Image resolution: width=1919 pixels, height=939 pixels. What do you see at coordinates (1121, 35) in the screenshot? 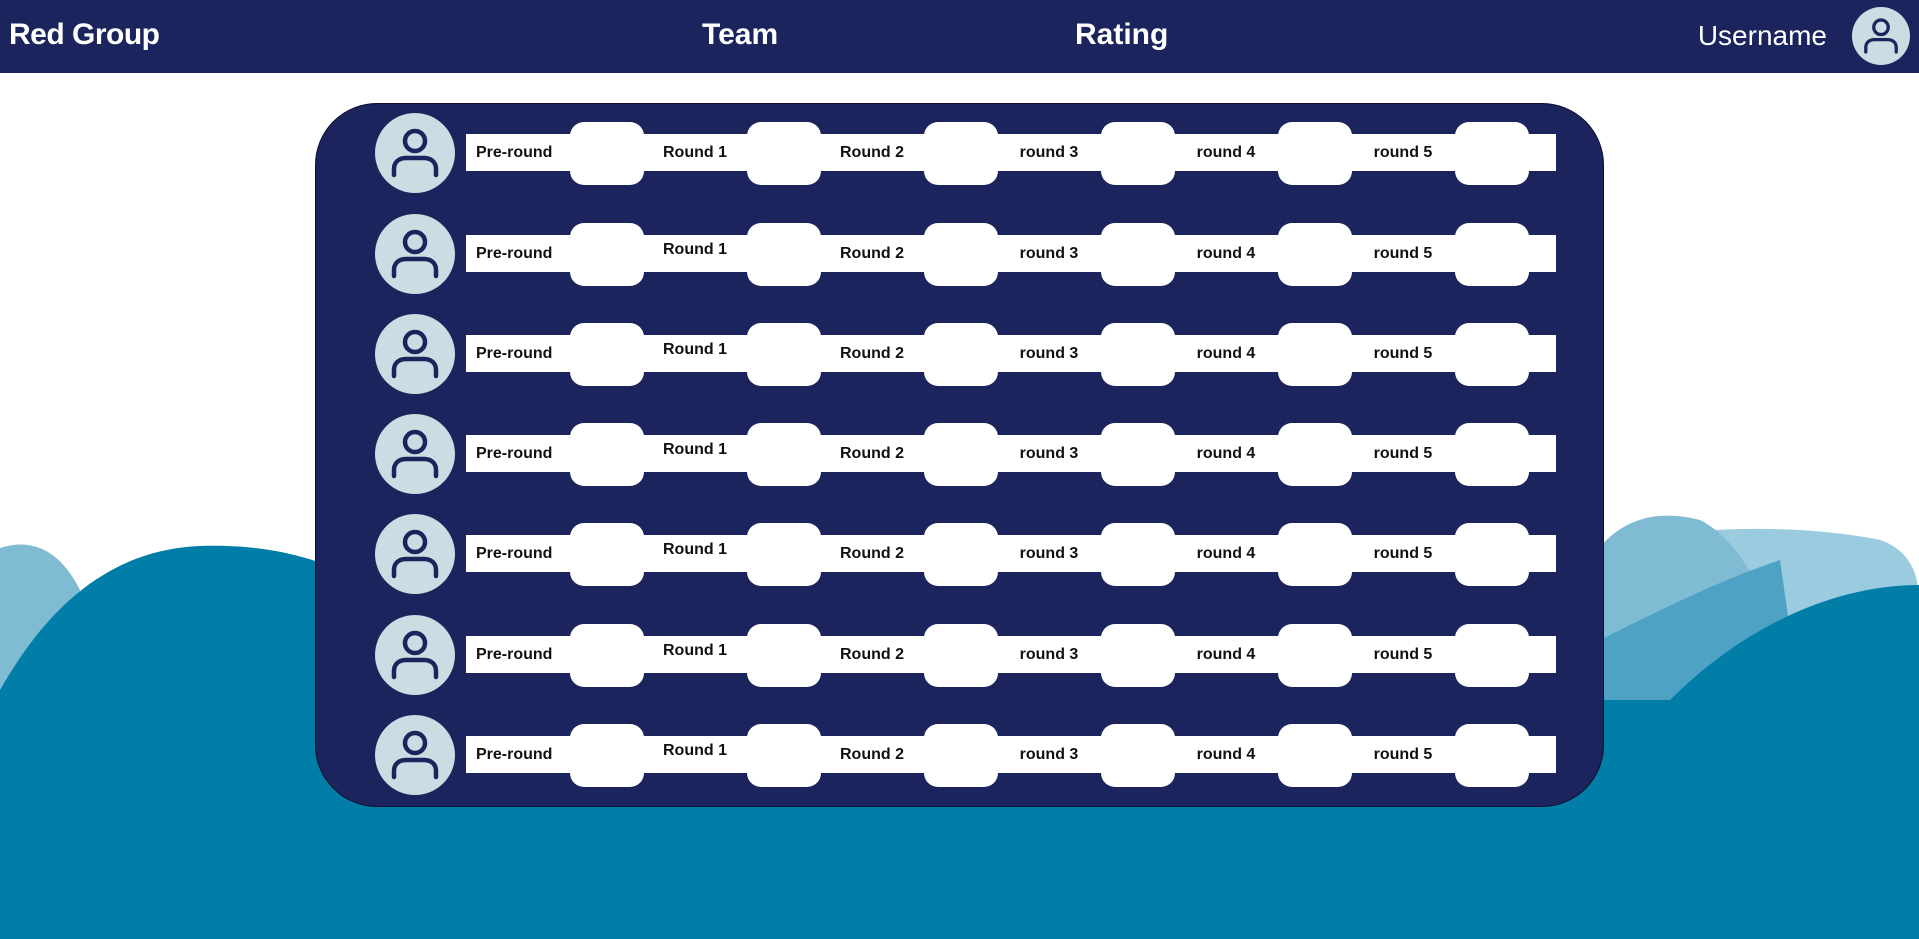
I see `nav-rating-link: Rating` at bounding box center [1121, 35].